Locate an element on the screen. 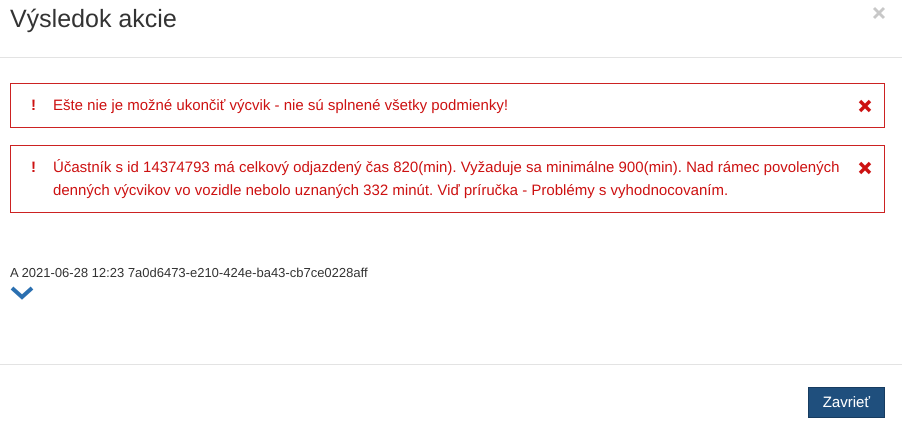 This screenshot has width=902, height=435. details-text: A 2021-06-28 12:23 7a0d6473-e210-424e-ba43-cb7ce0228aff is located at coordinates (189, 272).